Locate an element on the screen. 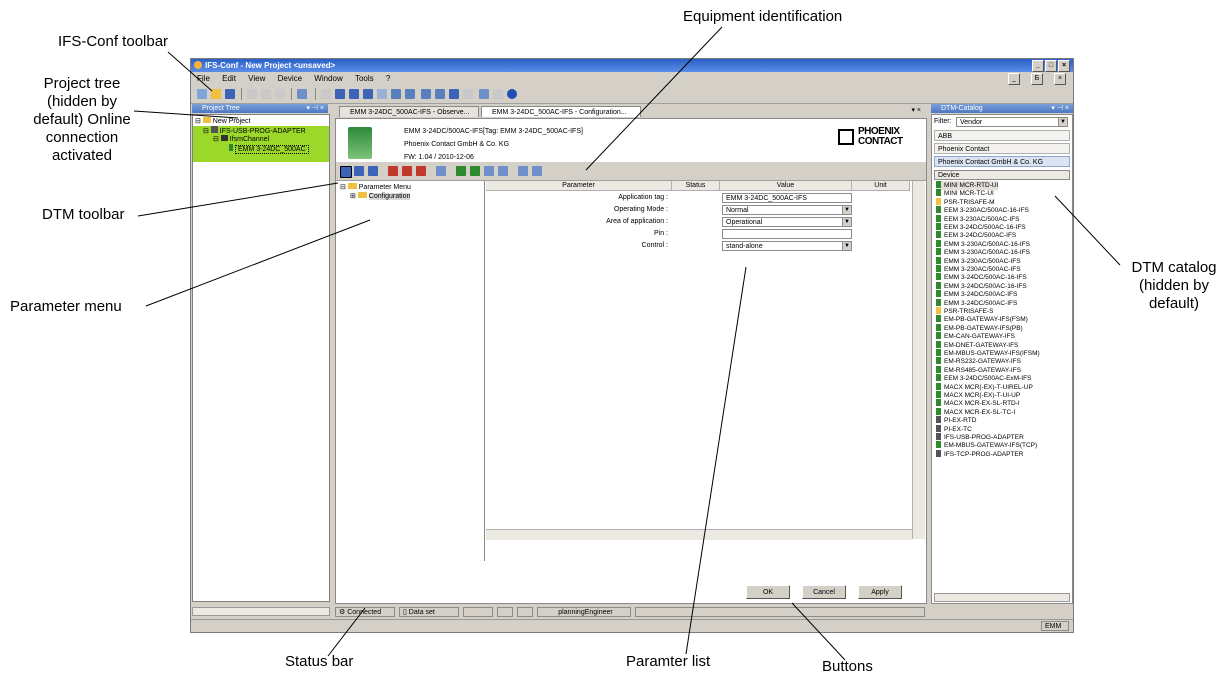  mdi-minimize-button: _ is located at coordinates (1014, 79).